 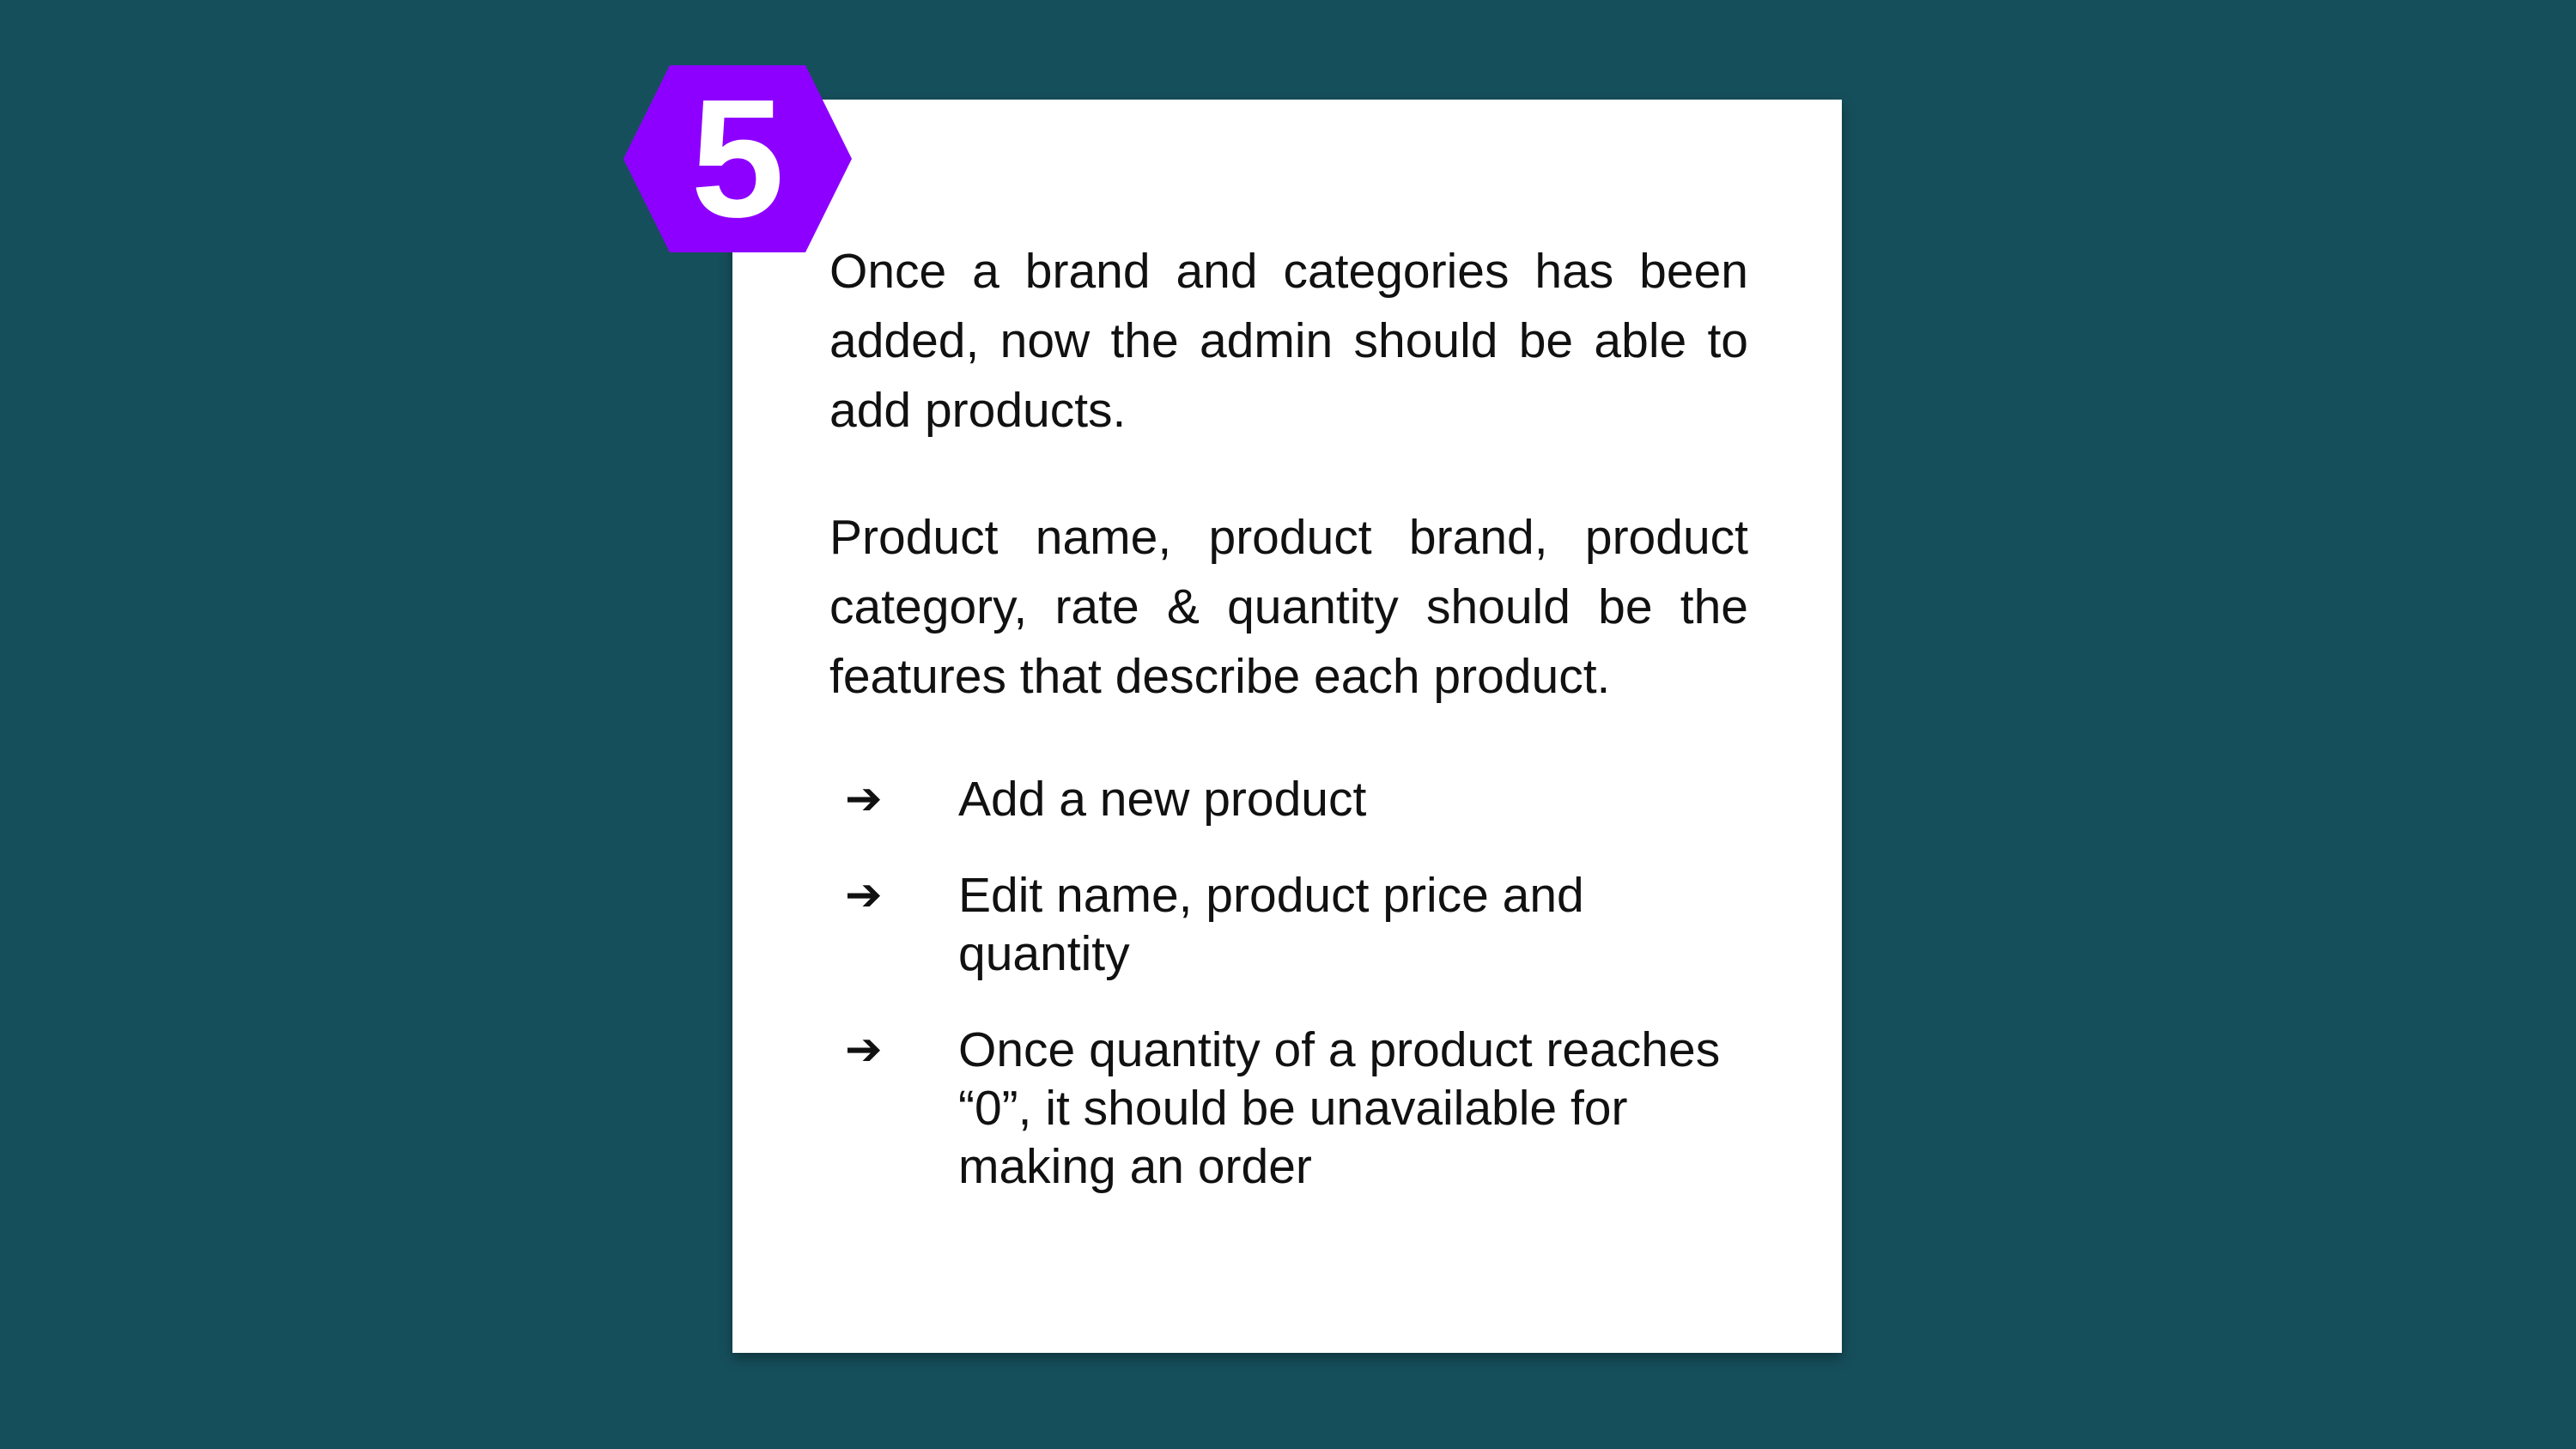 I want to click on step-number-badge: 5, so click(x=737, y=158).